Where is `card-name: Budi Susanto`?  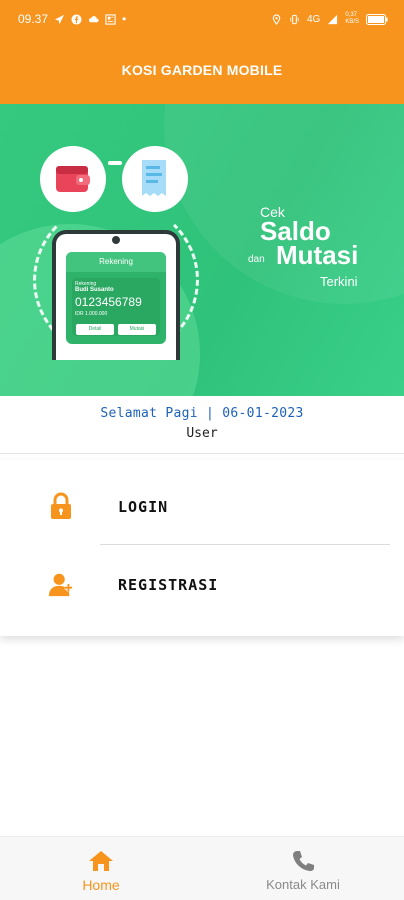
card-name: Budi Susanto is located at coordinates (94, 290).